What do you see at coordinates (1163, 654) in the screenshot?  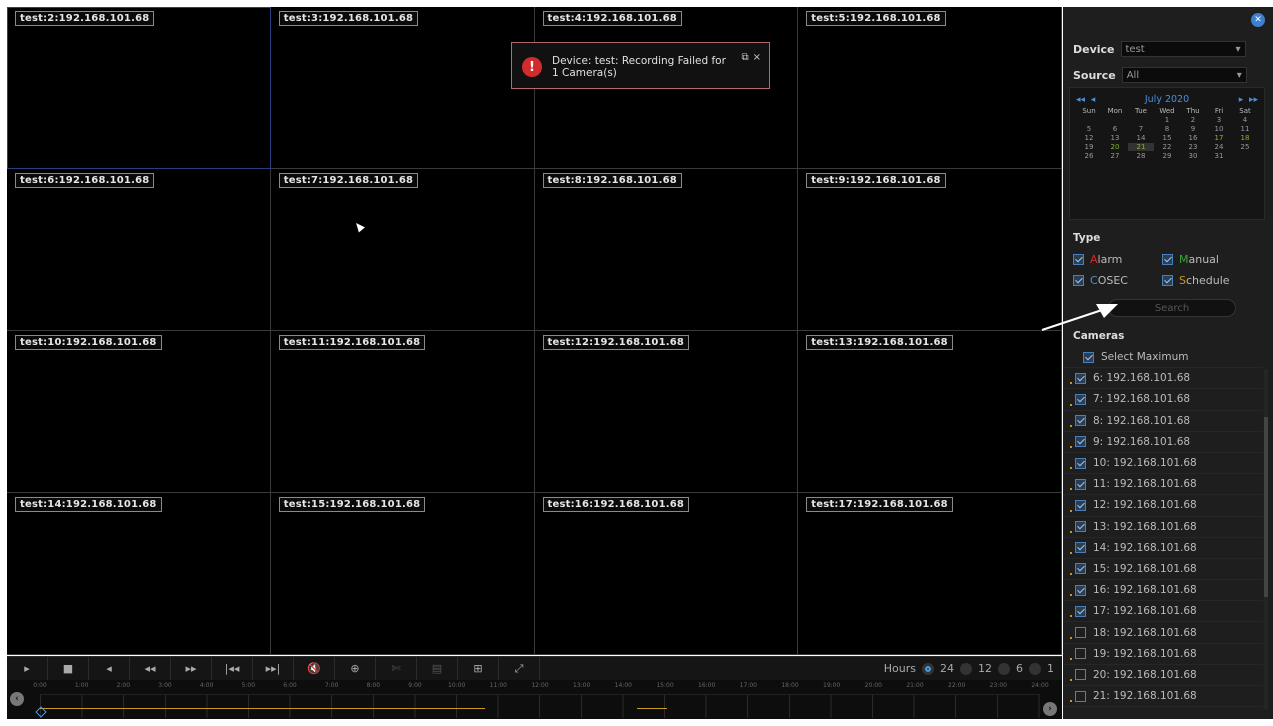 I see `camera-list-item: 19: 192.168.101.68` at bounding box center [1163, 654].